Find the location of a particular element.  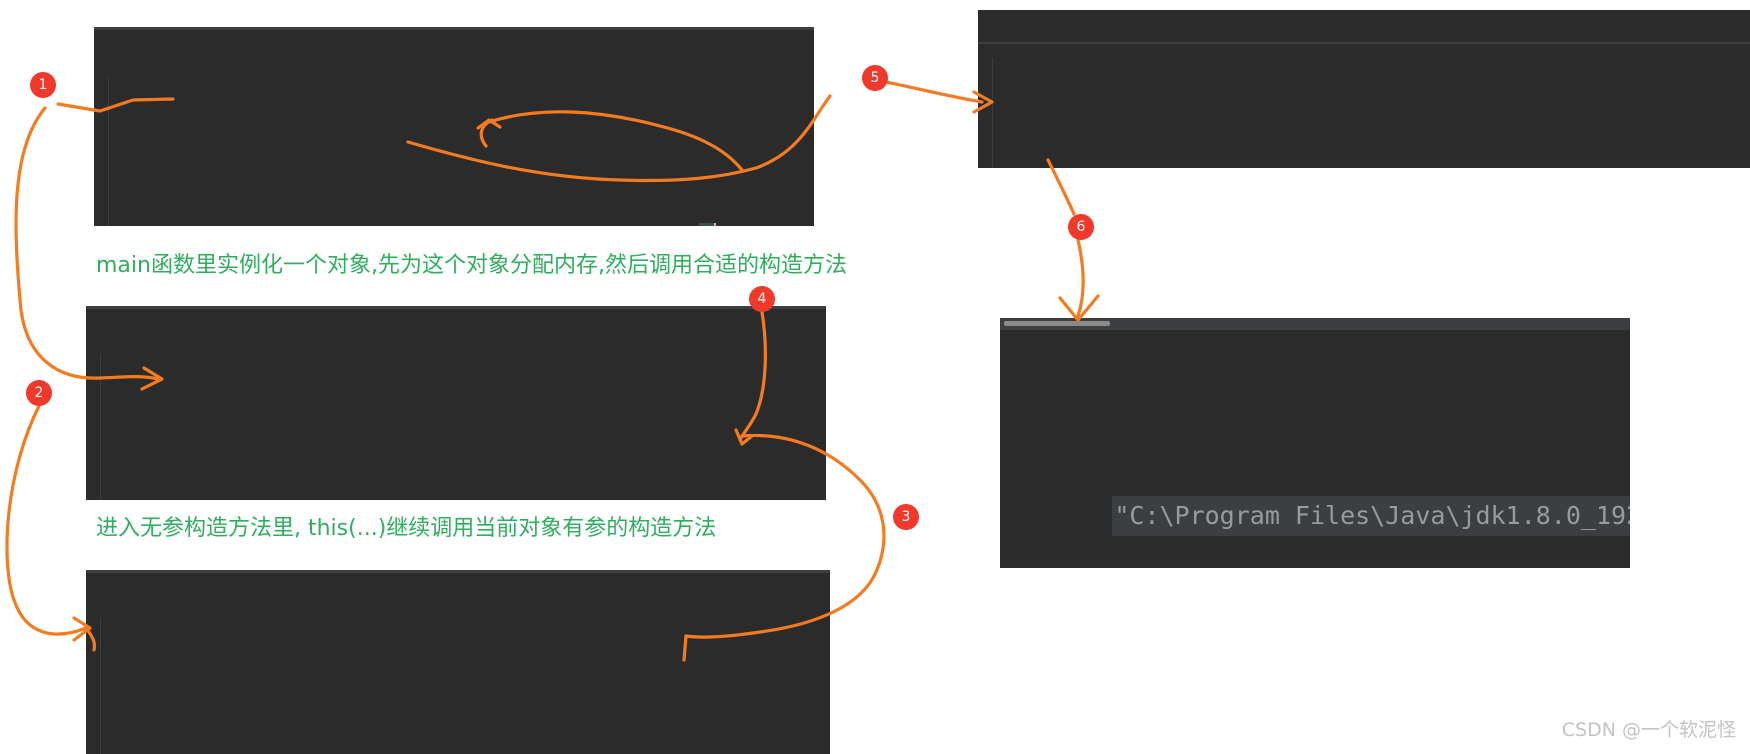

console-command-line: "C:\Program Files\Java\jdk1.8.0_192\ is located at coordinates (1326, 512).